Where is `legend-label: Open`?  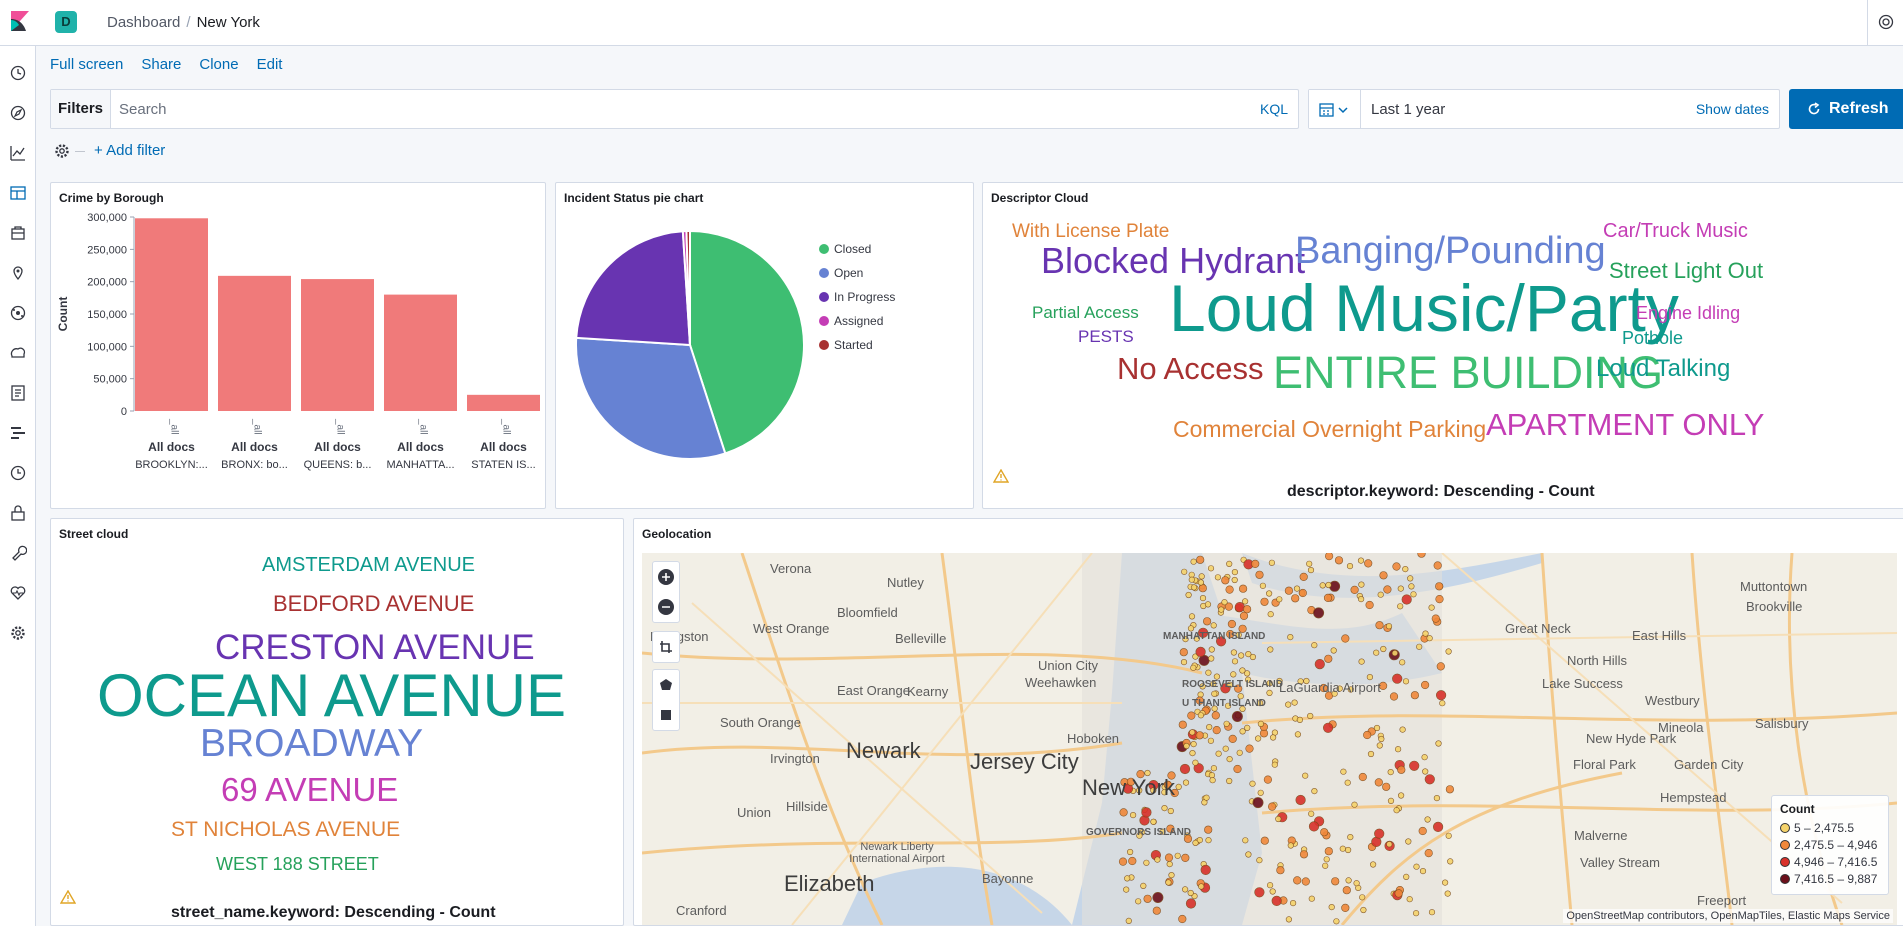 legend-label: Open is located at coordinates (848, 273).